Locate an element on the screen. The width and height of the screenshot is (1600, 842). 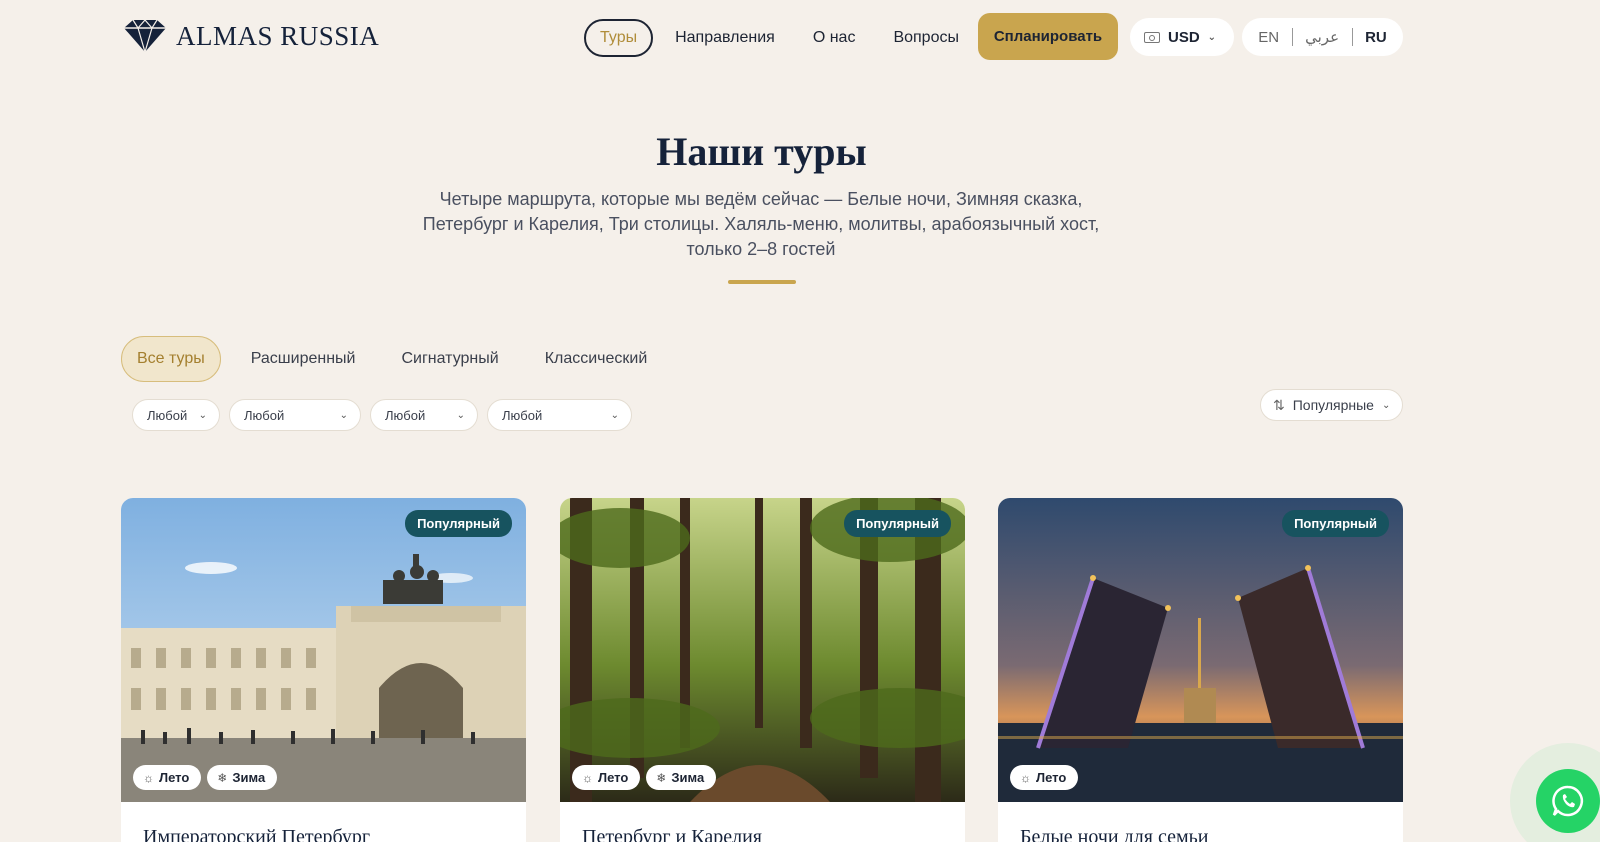
brand-name: ALMAS RUSSIA is located at coordinates (278, 35).